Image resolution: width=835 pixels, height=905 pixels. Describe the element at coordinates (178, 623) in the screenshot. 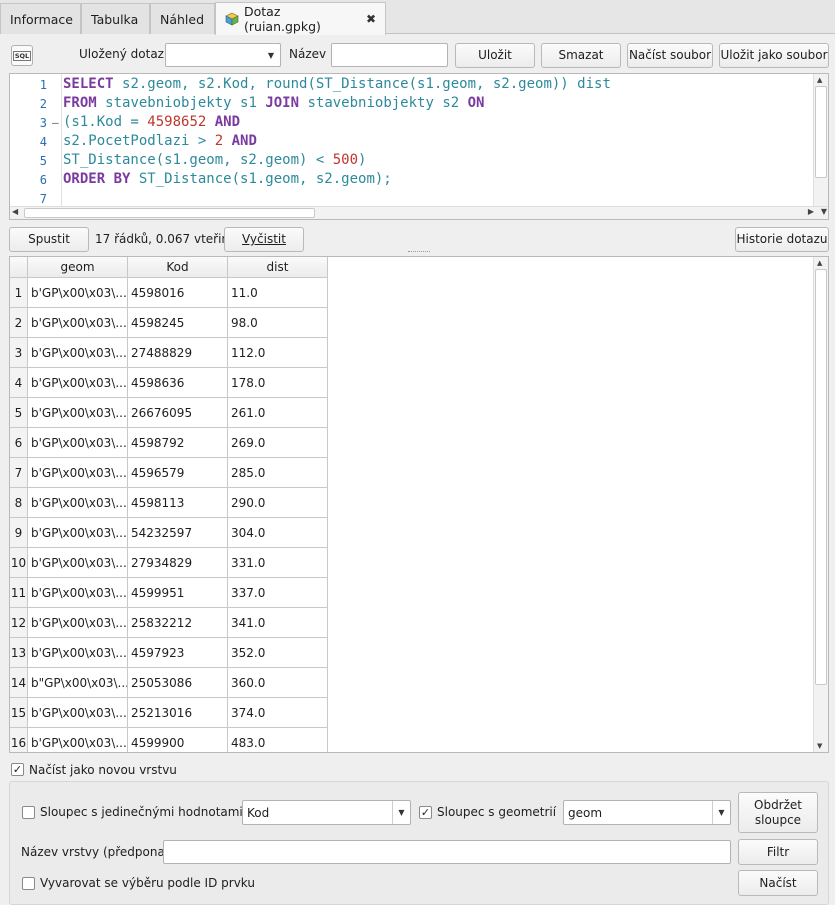

I see `cell-kod: 25832212` at that location.